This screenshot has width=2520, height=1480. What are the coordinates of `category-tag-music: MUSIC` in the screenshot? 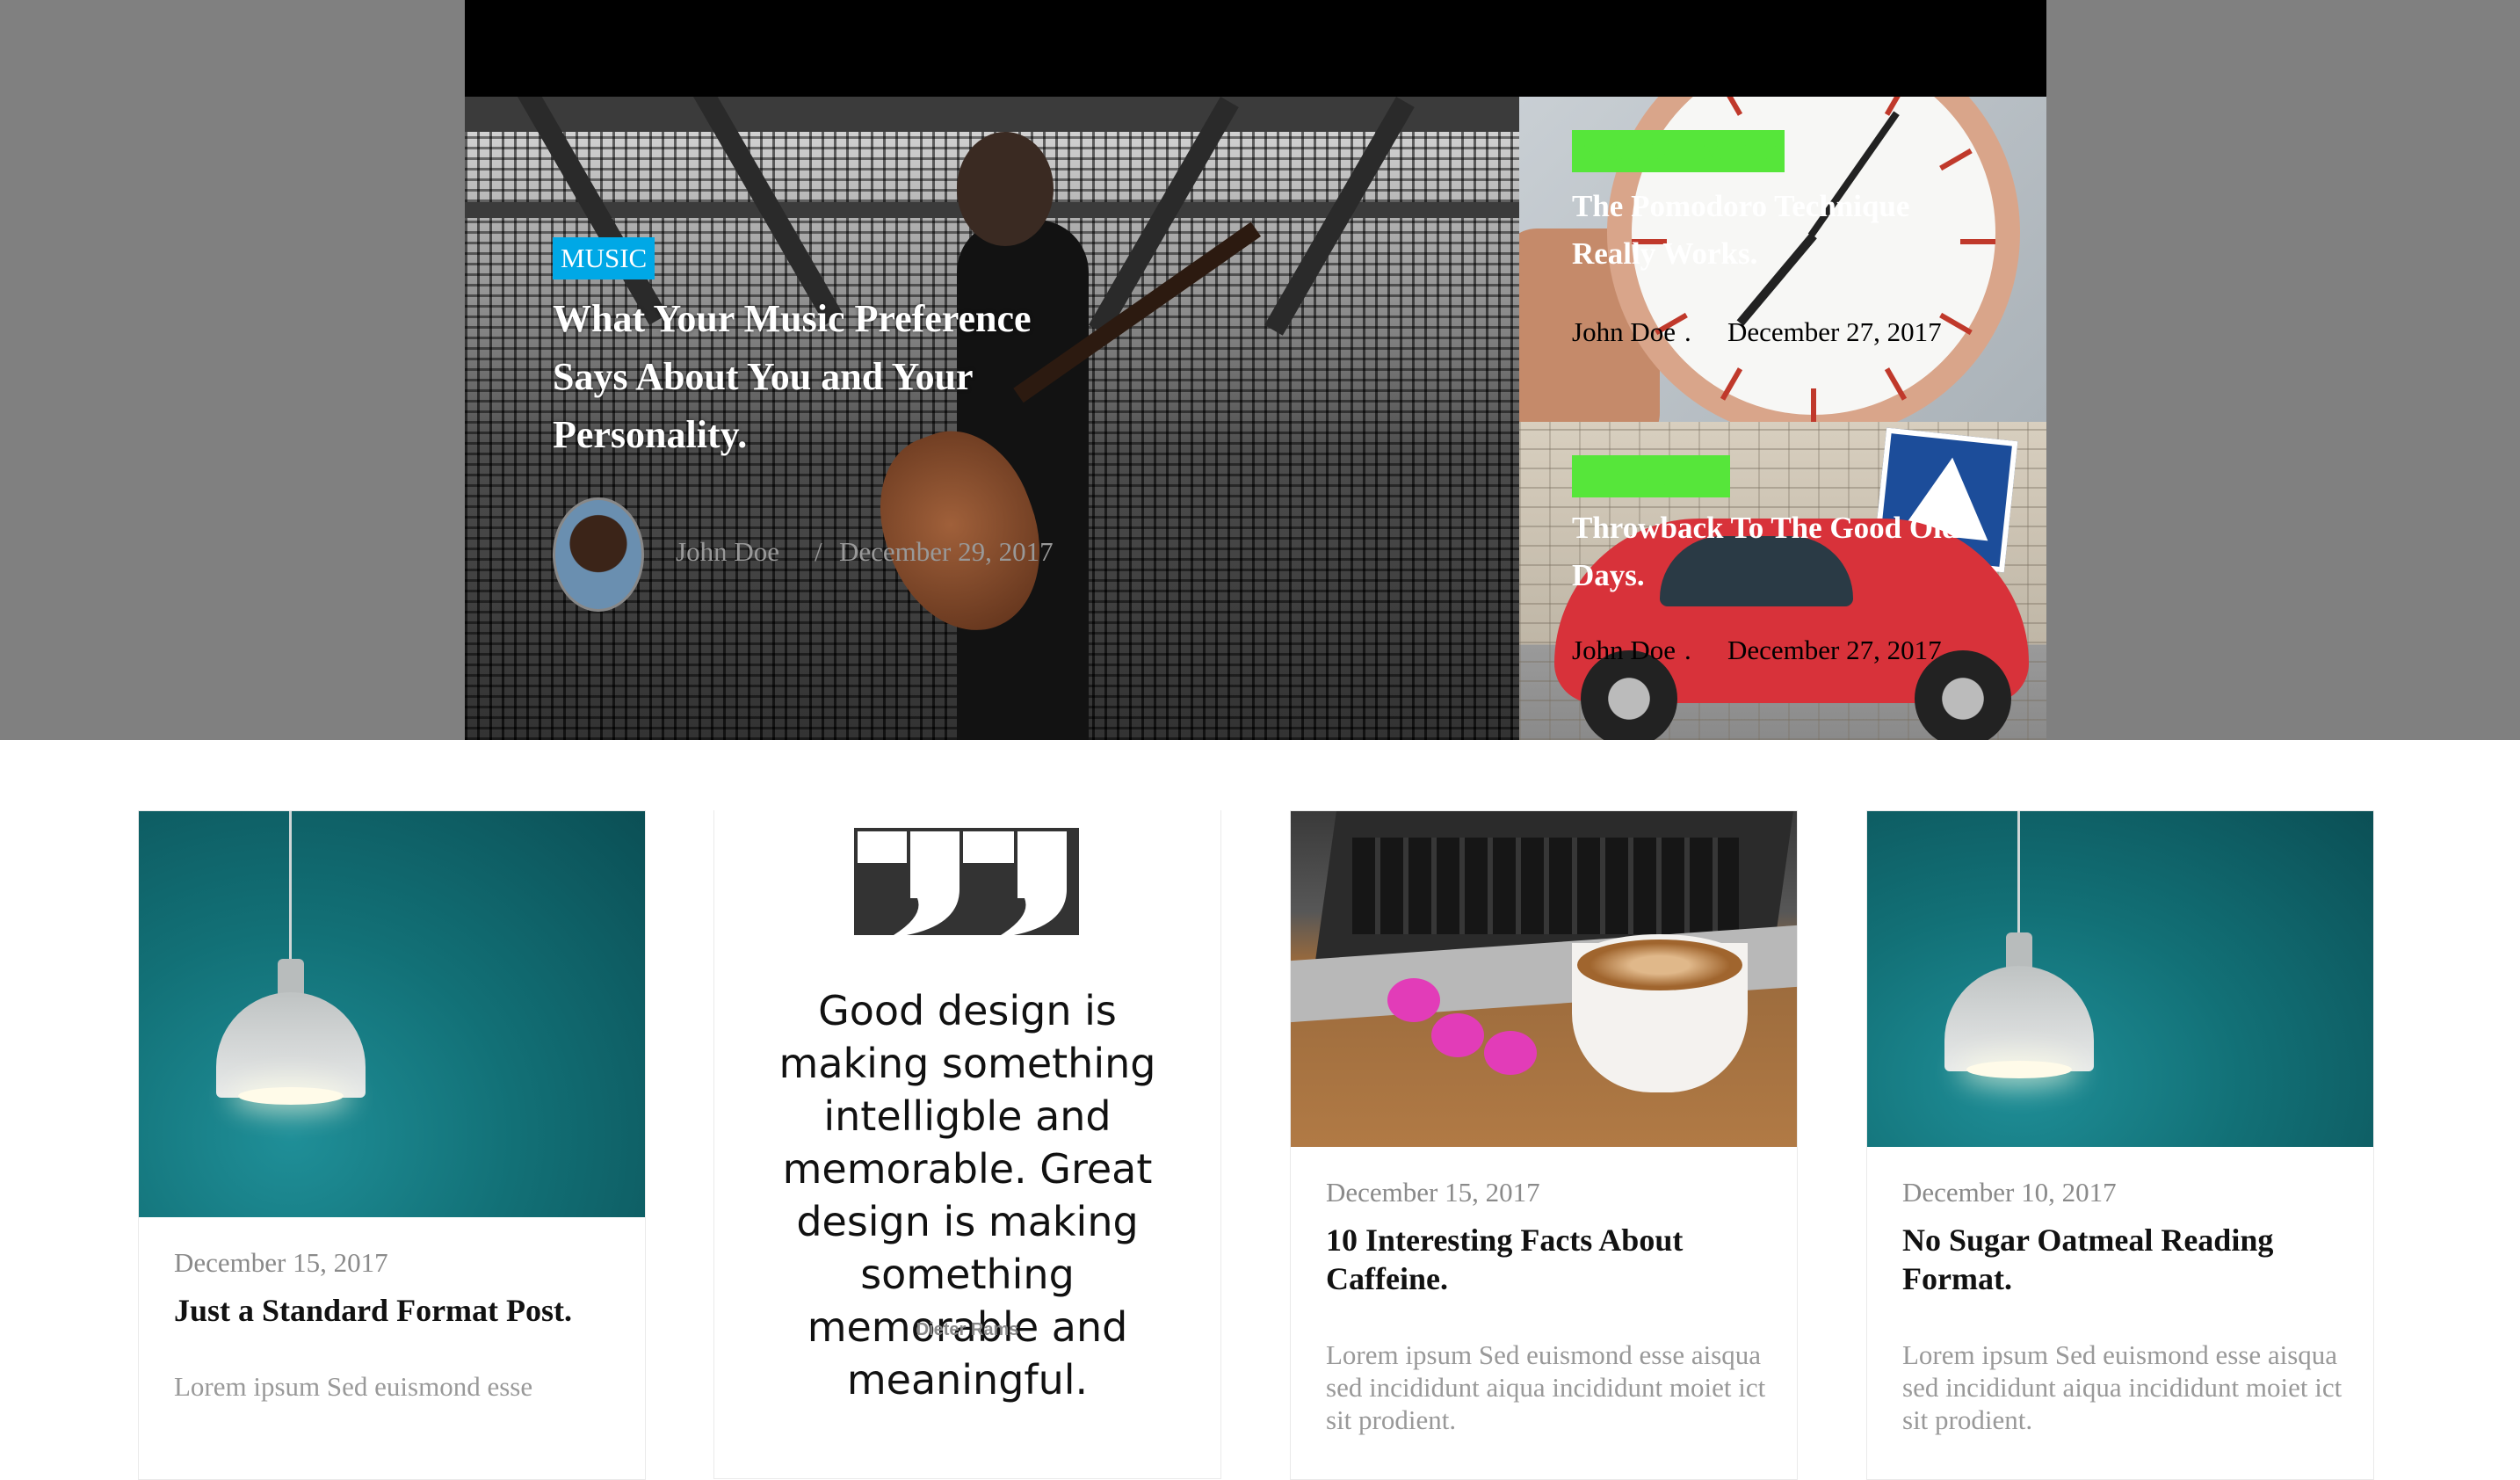 It's located at (604, 258).